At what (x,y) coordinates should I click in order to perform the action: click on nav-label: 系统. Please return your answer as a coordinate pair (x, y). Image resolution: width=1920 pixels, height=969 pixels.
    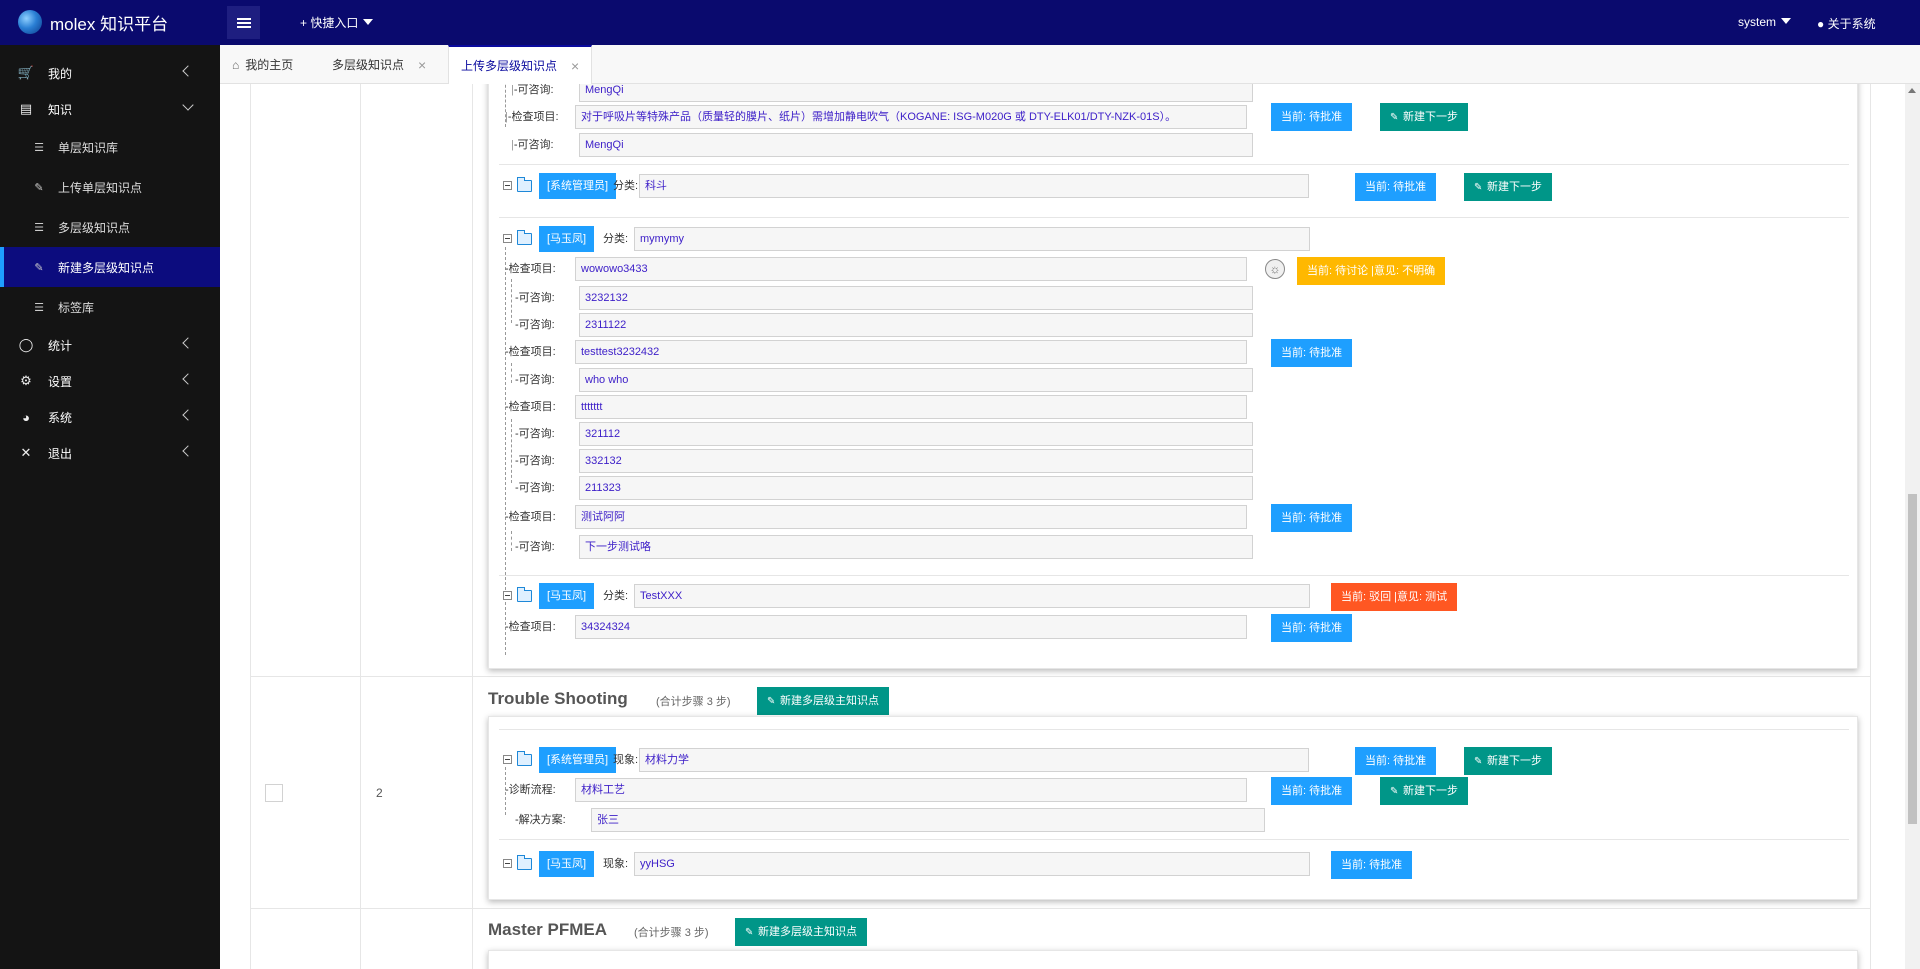
    Looking at the image, I should click on (60, 417).